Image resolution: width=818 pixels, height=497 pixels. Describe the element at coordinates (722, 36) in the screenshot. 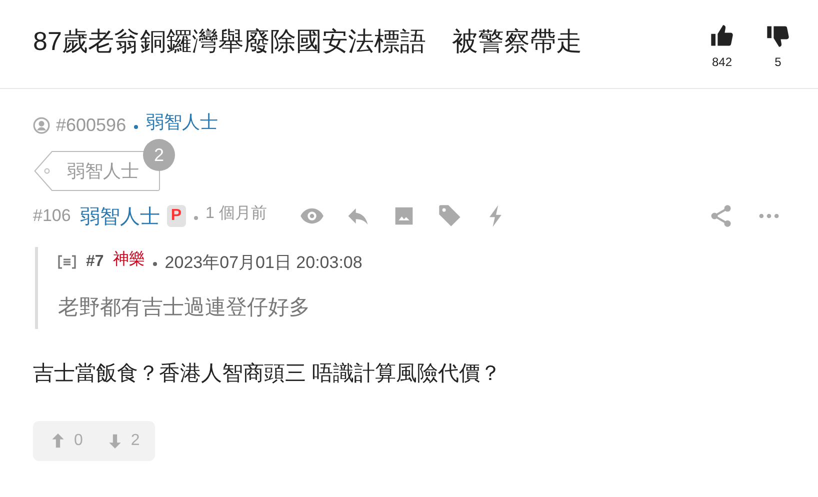

I see `thumbs-up-icon` at that location.